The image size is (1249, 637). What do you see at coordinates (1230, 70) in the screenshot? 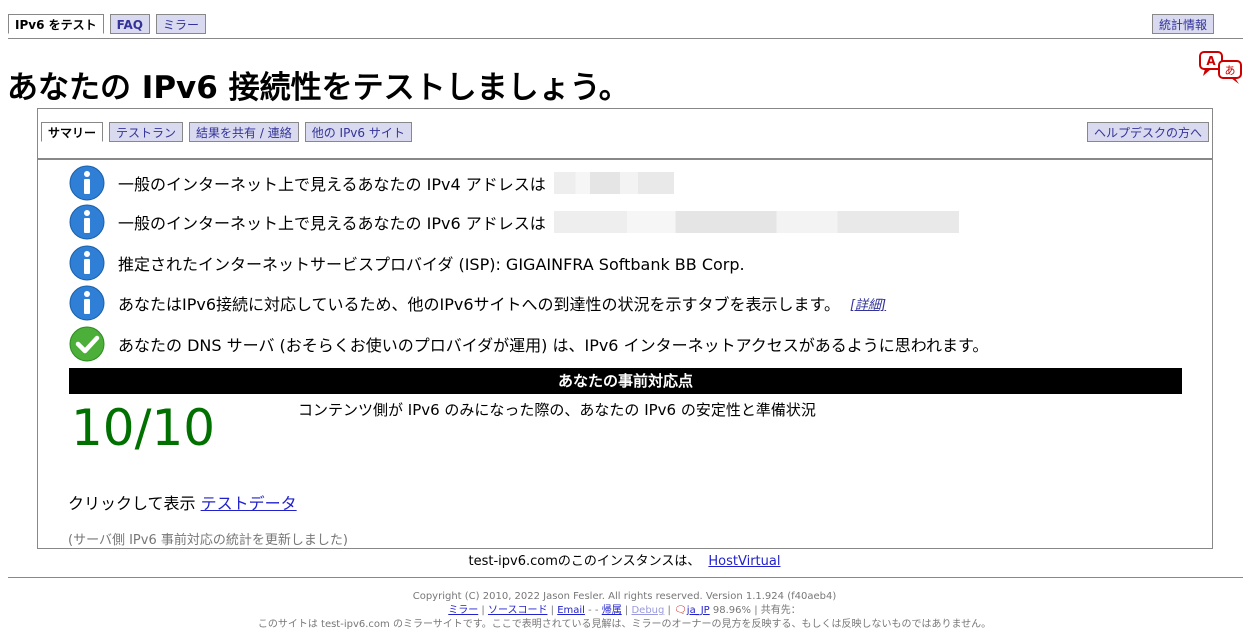
I see `svg-text: あ` at bounding box center [1230, 70].